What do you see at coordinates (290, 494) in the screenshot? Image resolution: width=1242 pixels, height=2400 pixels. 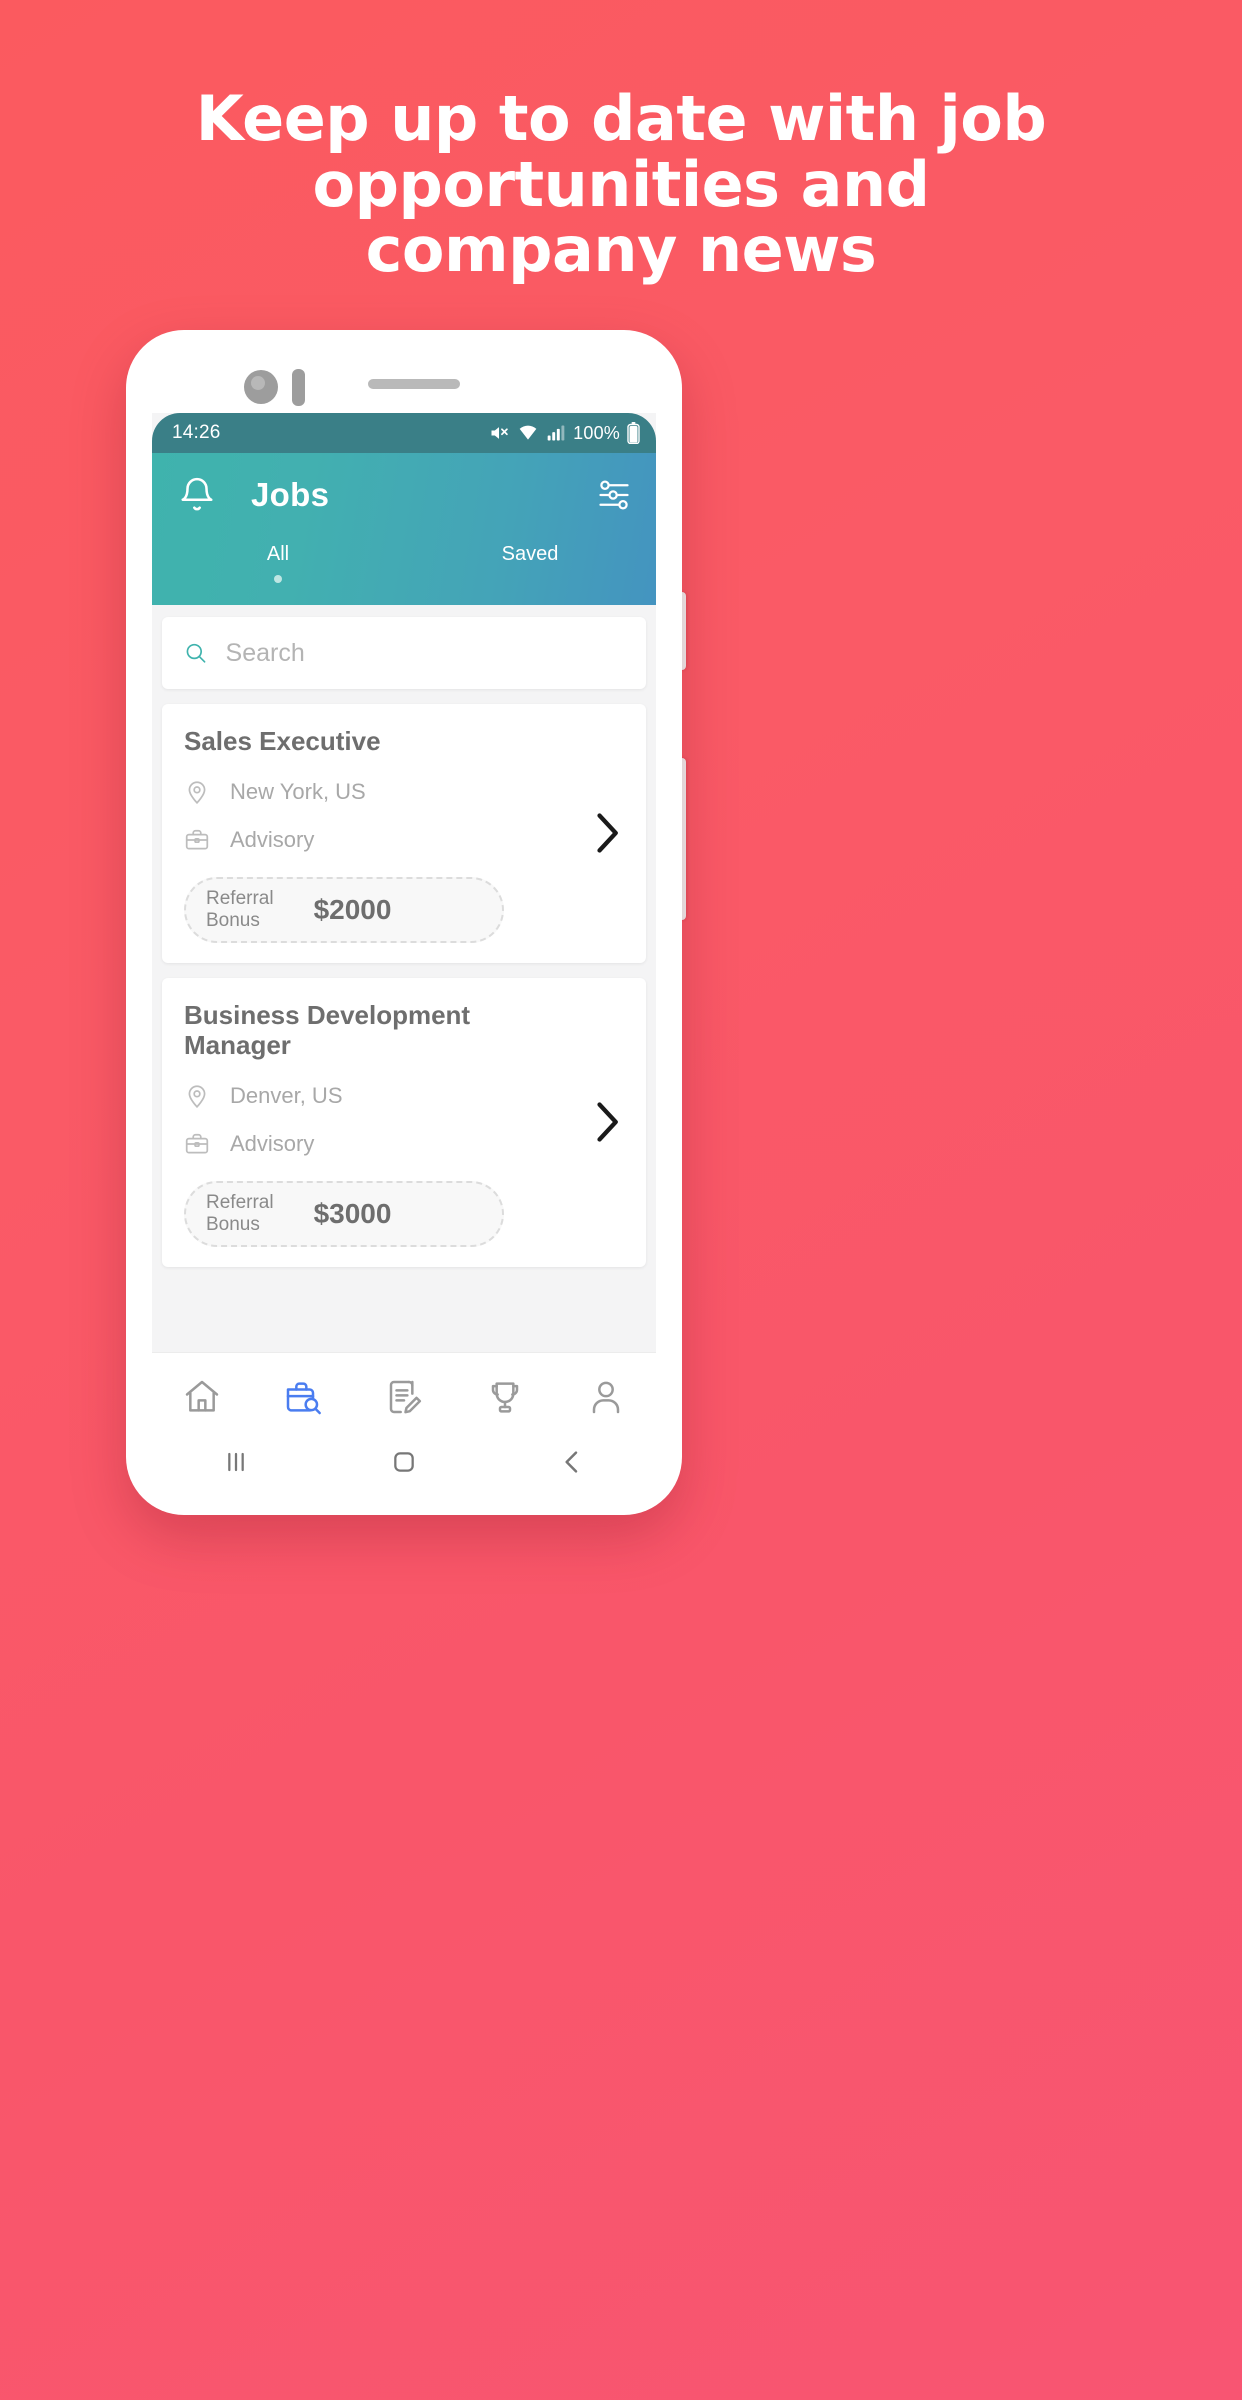 I see `app-bar-title: Jobs` at bounding box center [290, 494].